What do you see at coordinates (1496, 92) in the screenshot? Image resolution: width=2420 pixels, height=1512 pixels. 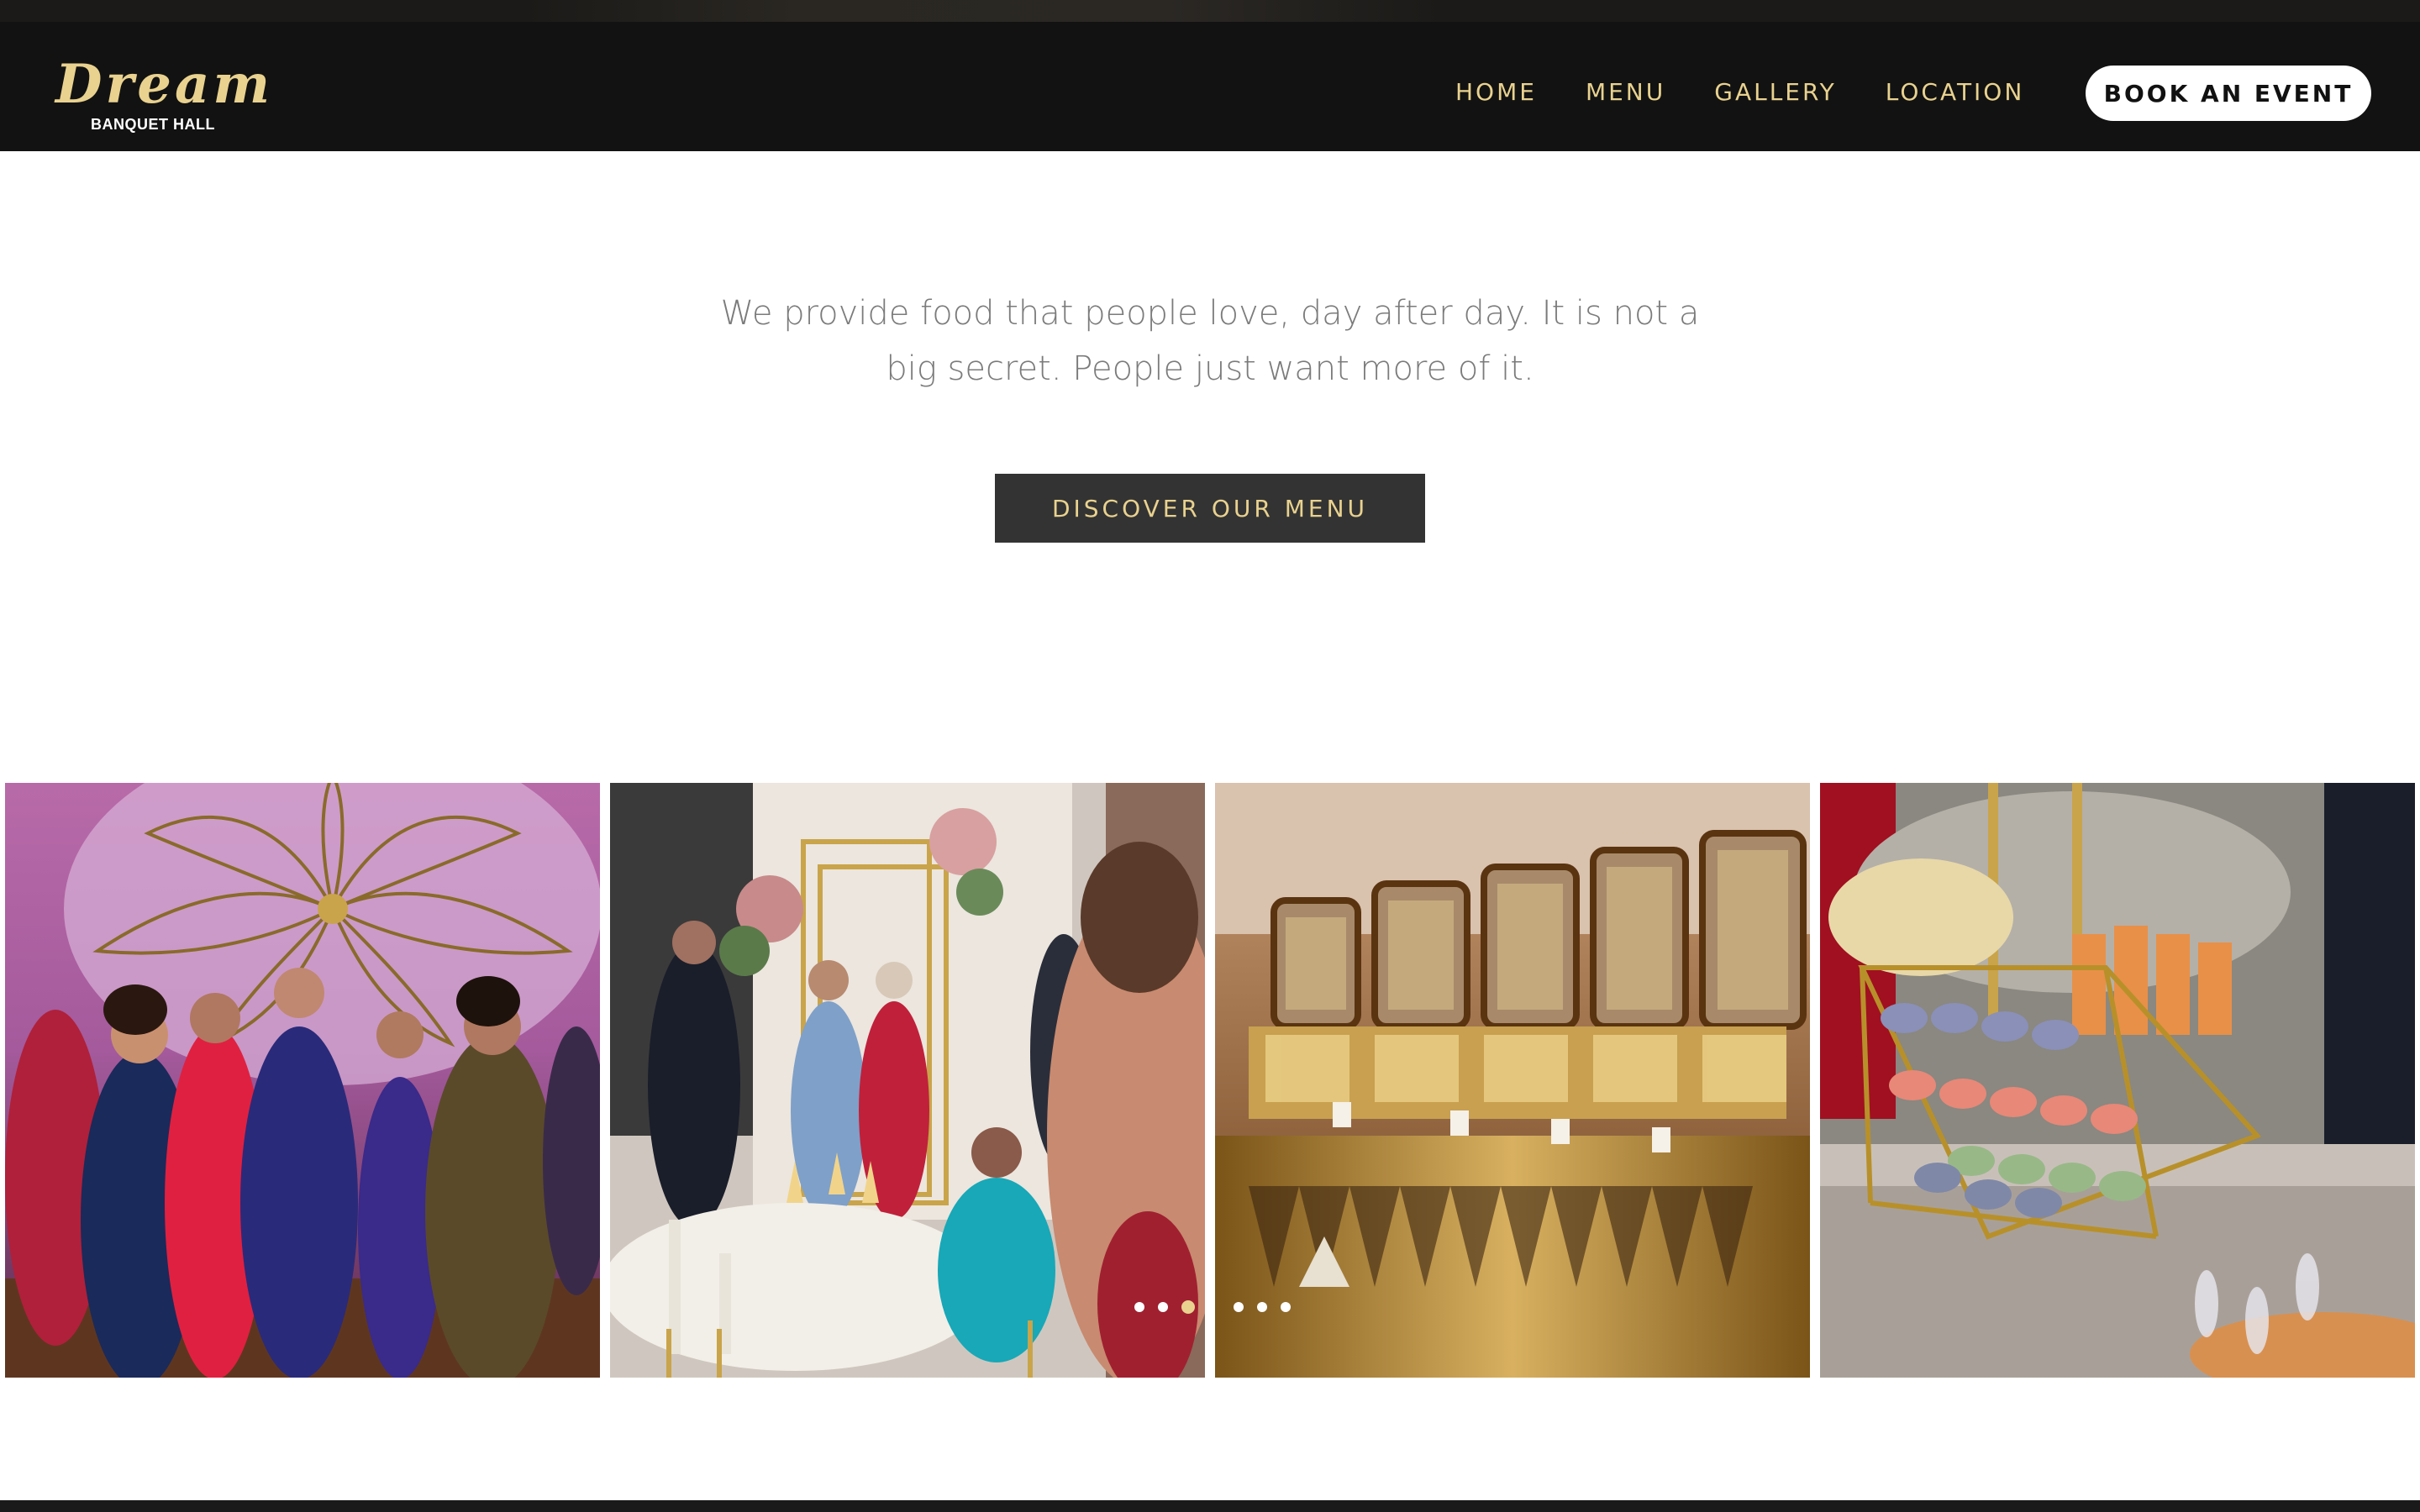 I see `nav-home: HOME` at bounding box center [1496, 92].